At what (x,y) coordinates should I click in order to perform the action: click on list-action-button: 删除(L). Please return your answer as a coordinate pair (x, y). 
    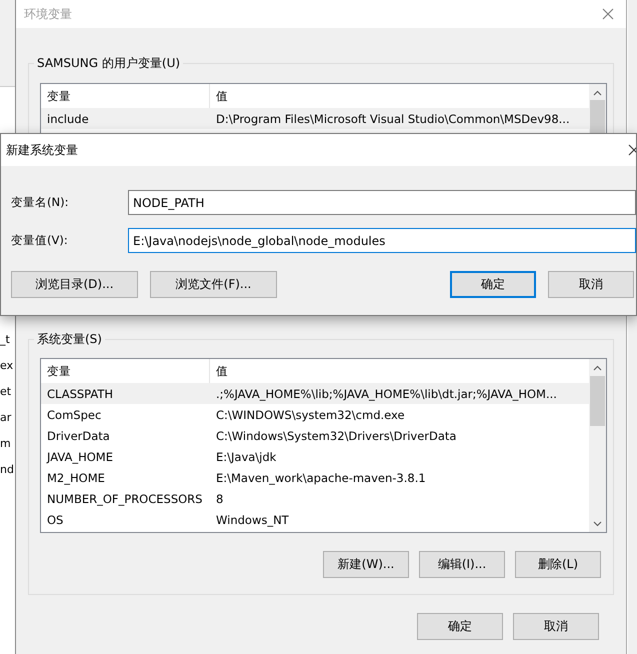
    Looking at the image, I should click on (558, 564).